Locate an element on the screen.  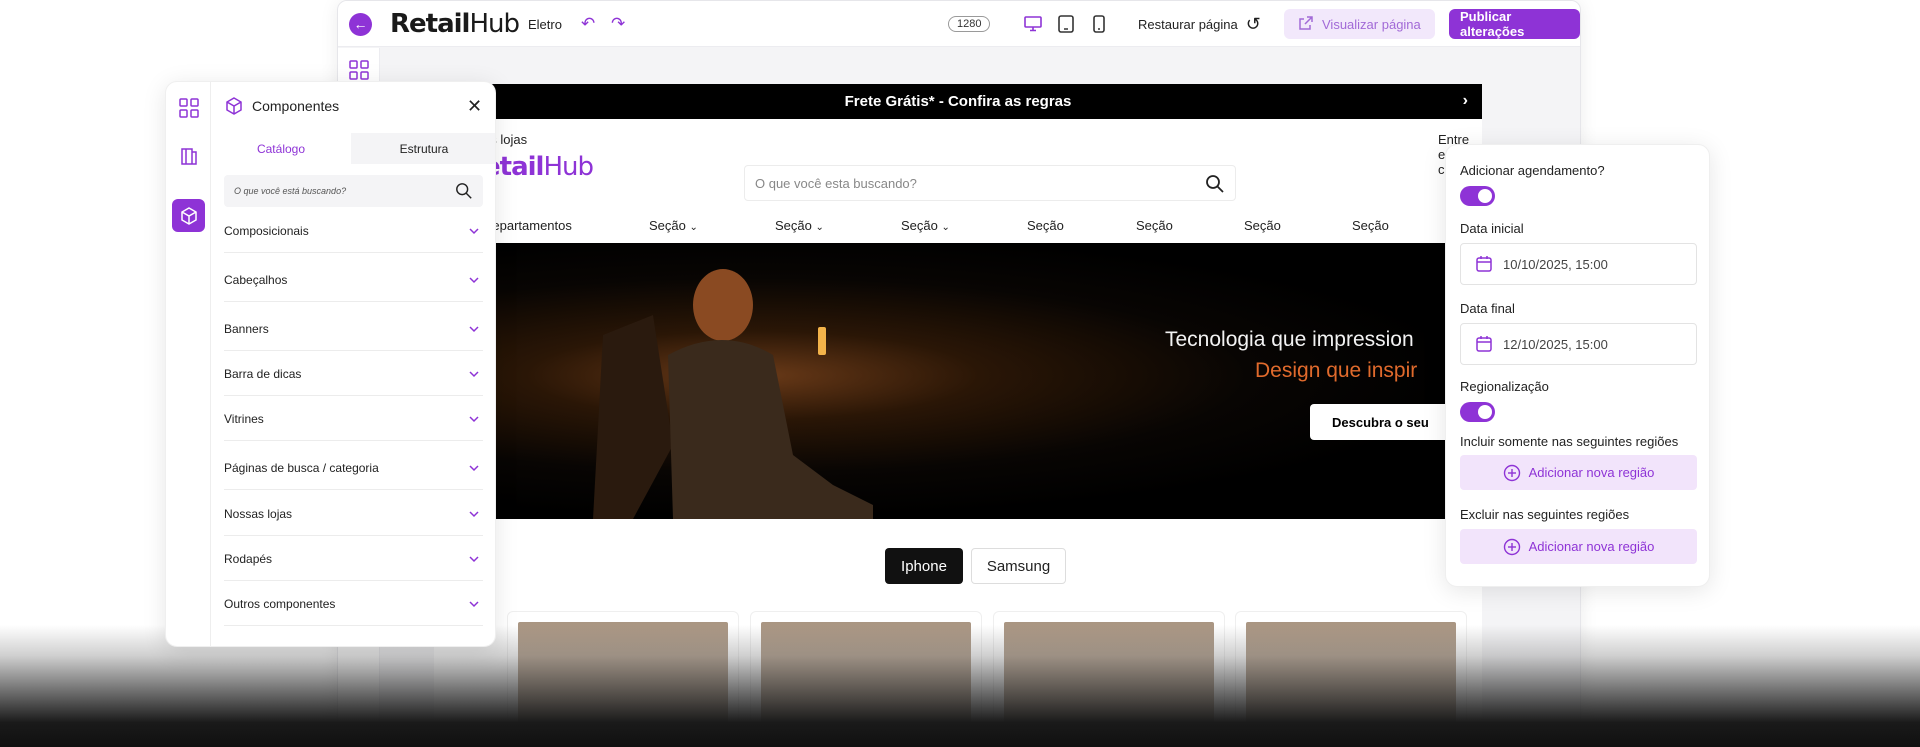
redo-button: ↷ is located at coordinates (618, 24).